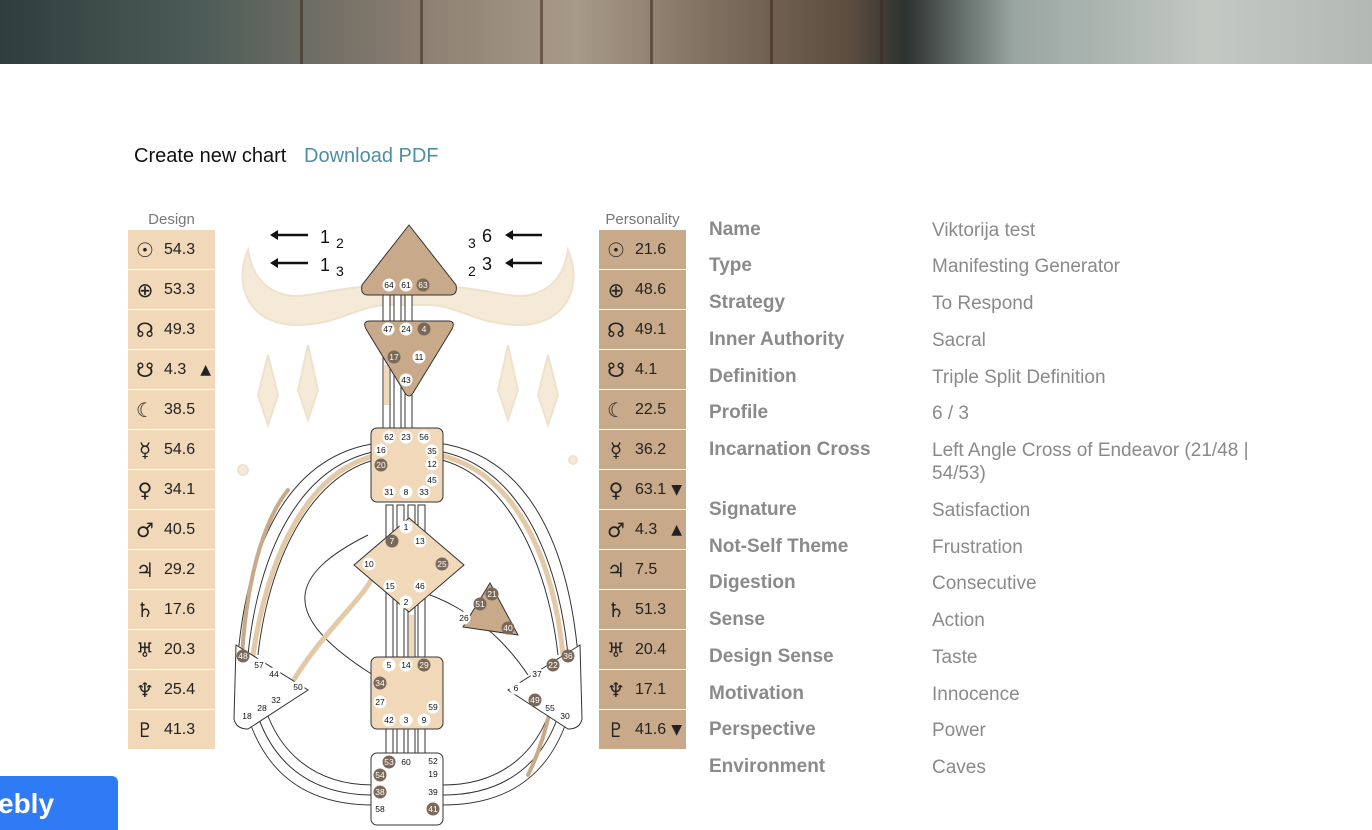 The image size is (1372, 830). I want to click on gate-line-value: 54.3, so click(180, 249).